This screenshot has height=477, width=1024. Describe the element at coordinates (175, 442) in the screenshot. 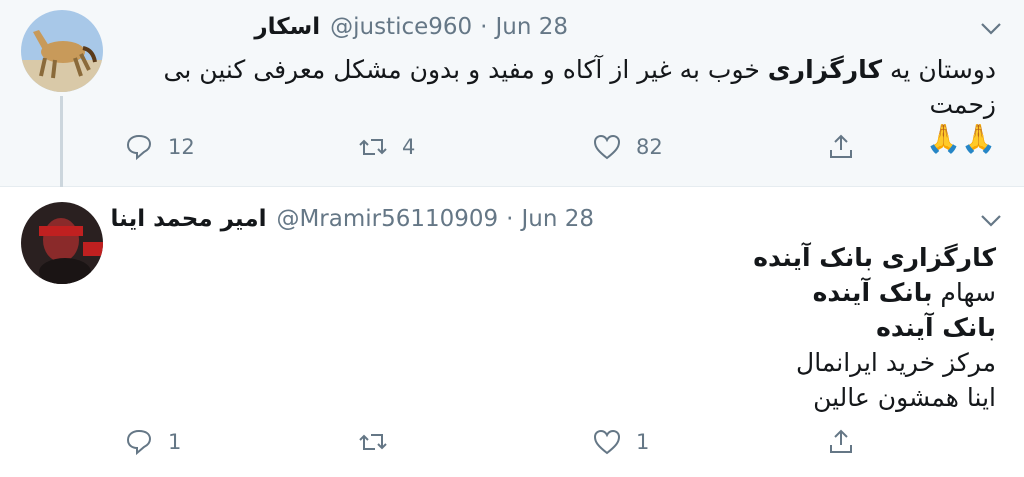

I see `reply-count: 1` at that location.